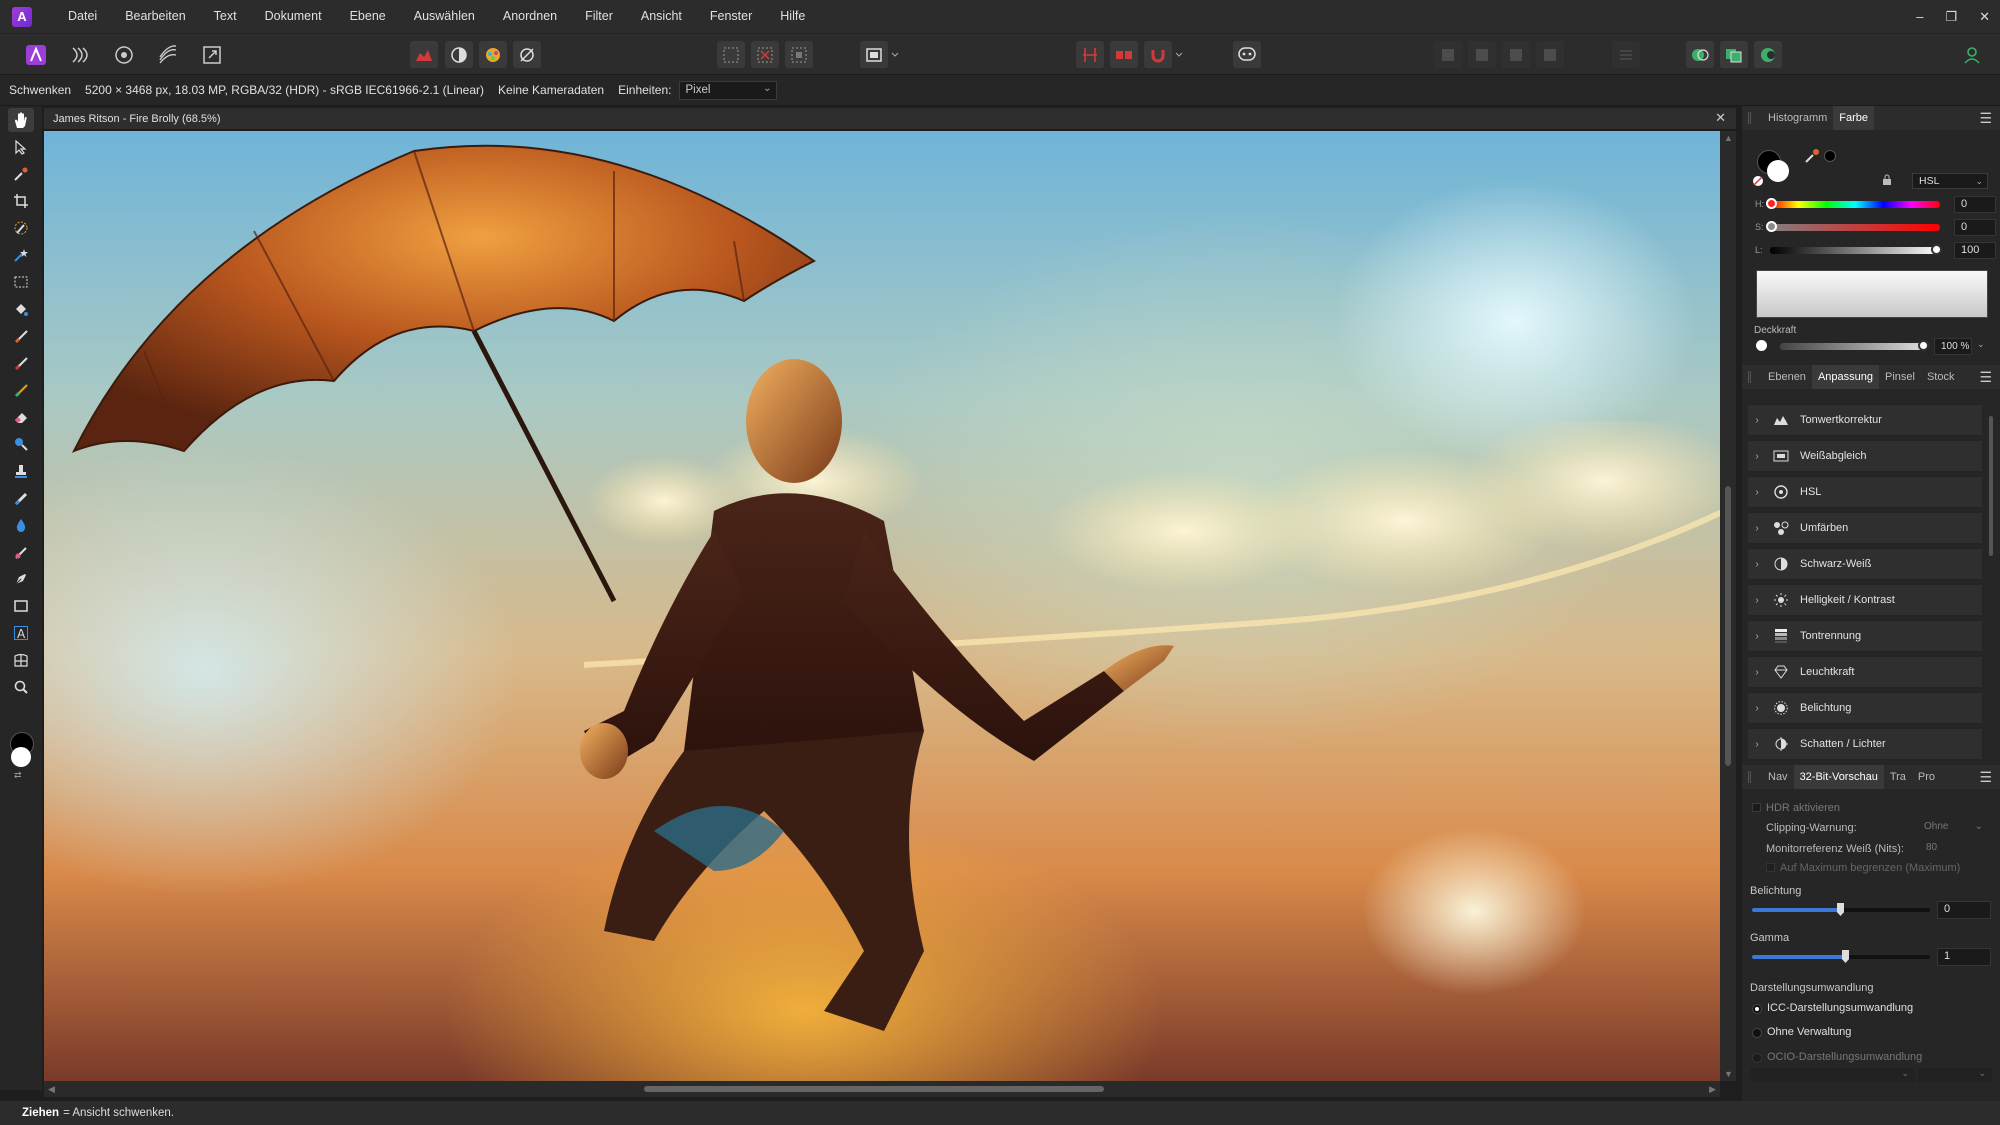 Image resolution: width=2000 pixels, height=1125 pixels. Describe the element at coordinates (1865, 672) in the screenshot. I see `adjustment-item-vibrance: › Leuchtkraft` at that location.